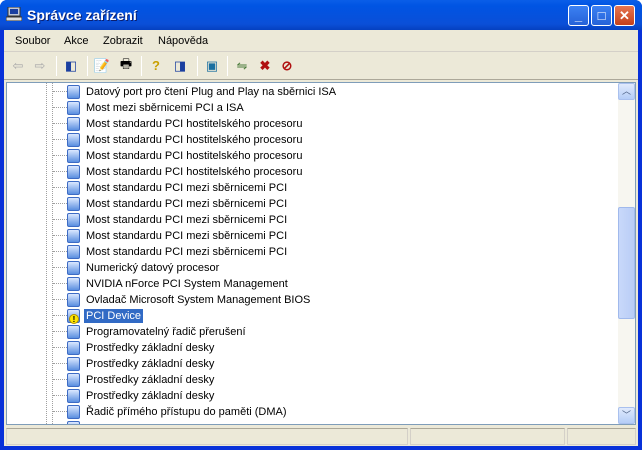 The image size is (642, 450). What do you see at coordinates (312, 300) in the screenshot?
I see `tree-item: Ovladač Microsoft System Management BIOS` at bounding box center [312, 300].